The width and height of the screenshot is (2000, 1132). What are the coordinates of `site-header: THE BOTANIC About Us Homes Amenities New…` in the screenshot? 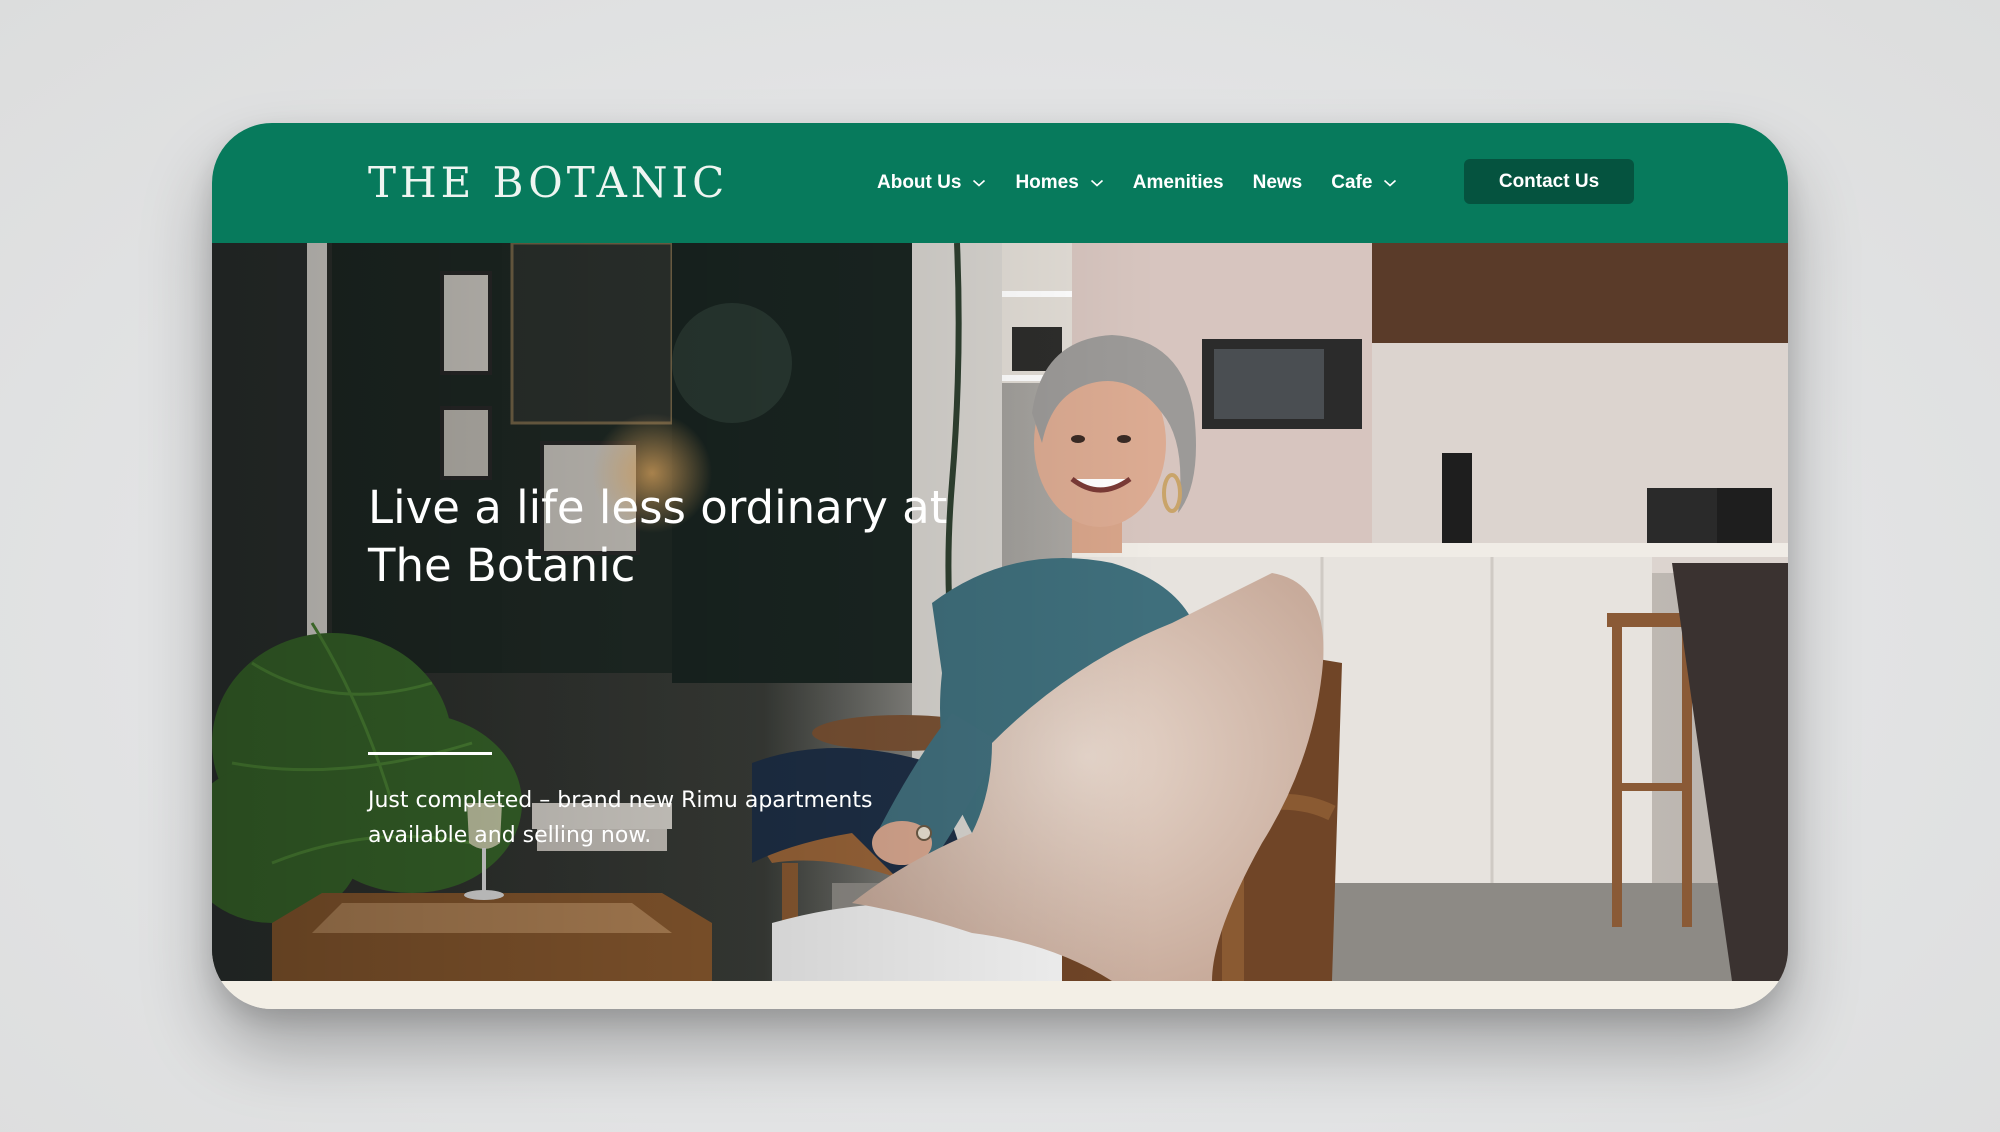 It's located at (1000, 183).